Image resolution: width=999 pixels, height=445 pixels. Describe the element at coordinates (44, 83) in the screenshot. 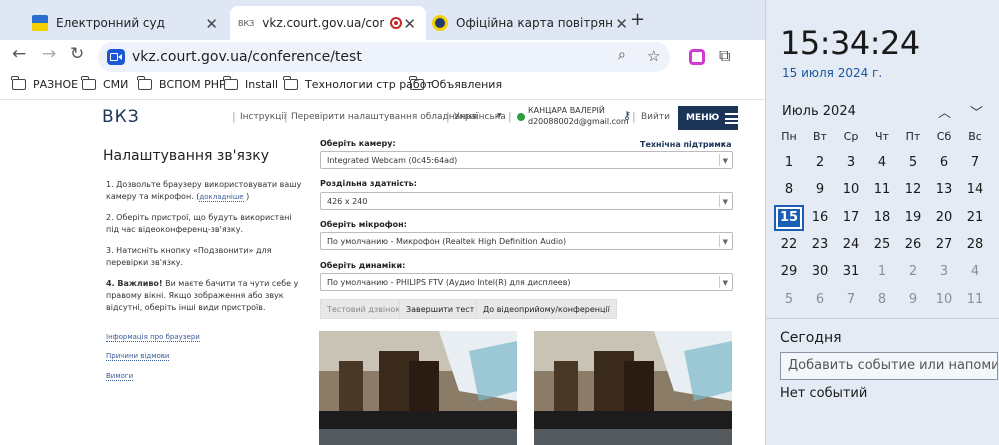

I see `bookmark-folder: РАЗНОЕ` at that location.